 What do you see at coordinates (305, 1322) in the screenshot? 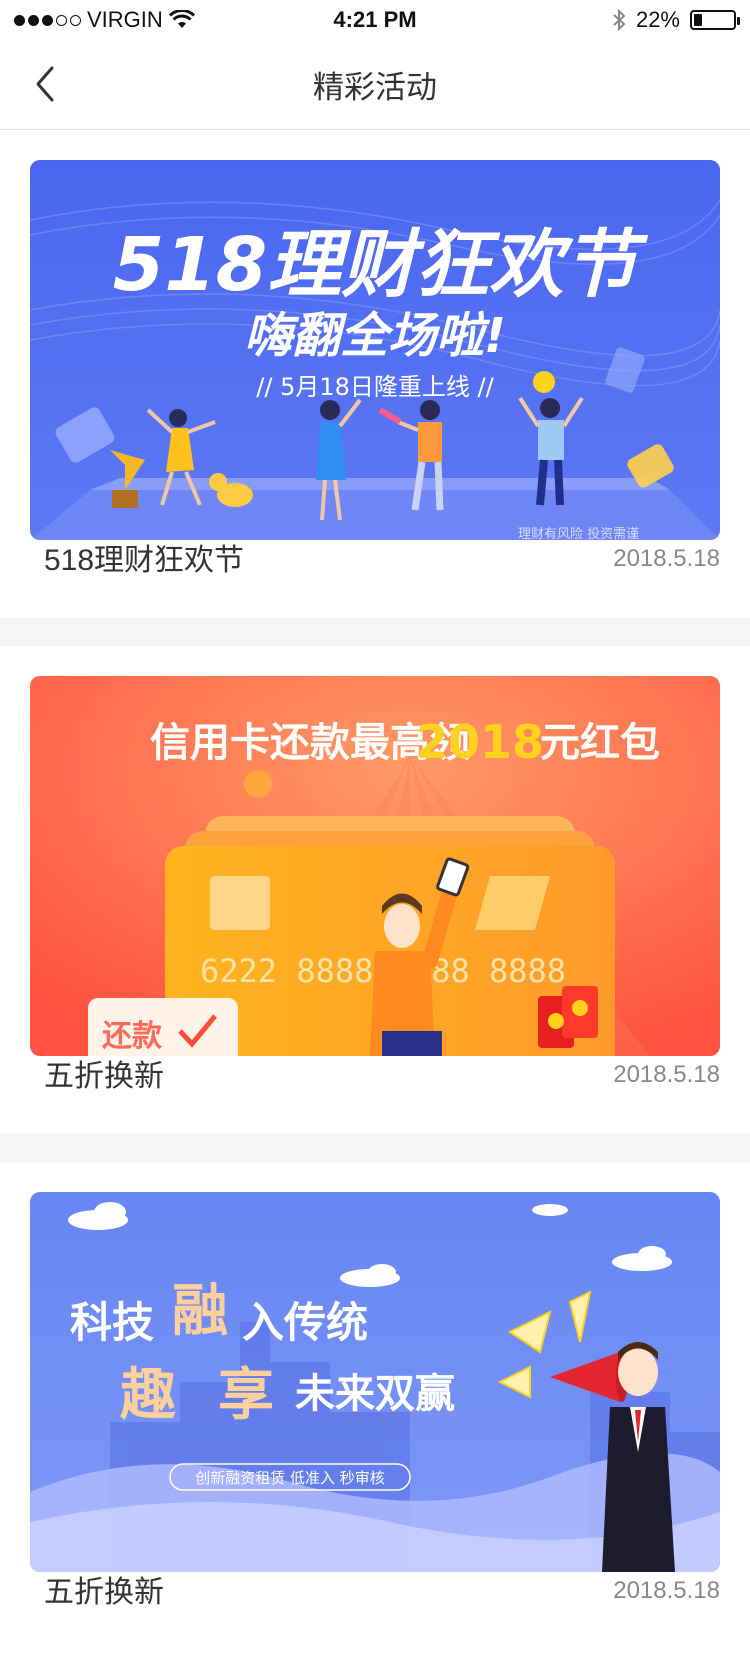
I see `slogan-line1-c: 入传统` at bounding box center [305, 1322].